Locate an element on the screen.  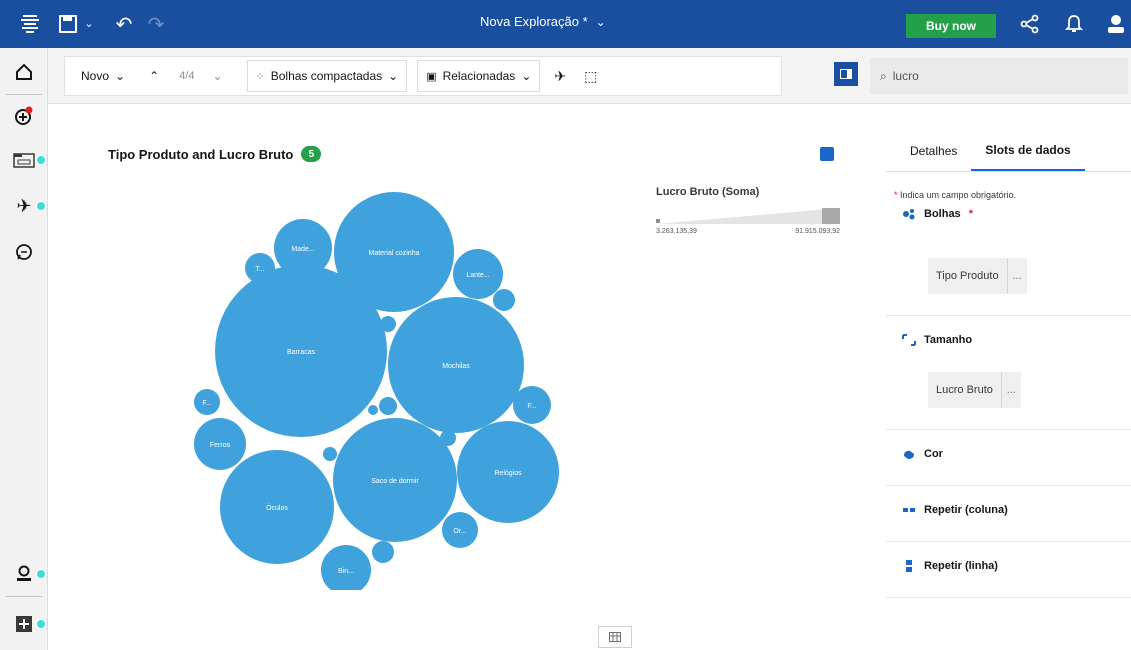
notifications-bell-icon is located at coordinates (1074, 24).